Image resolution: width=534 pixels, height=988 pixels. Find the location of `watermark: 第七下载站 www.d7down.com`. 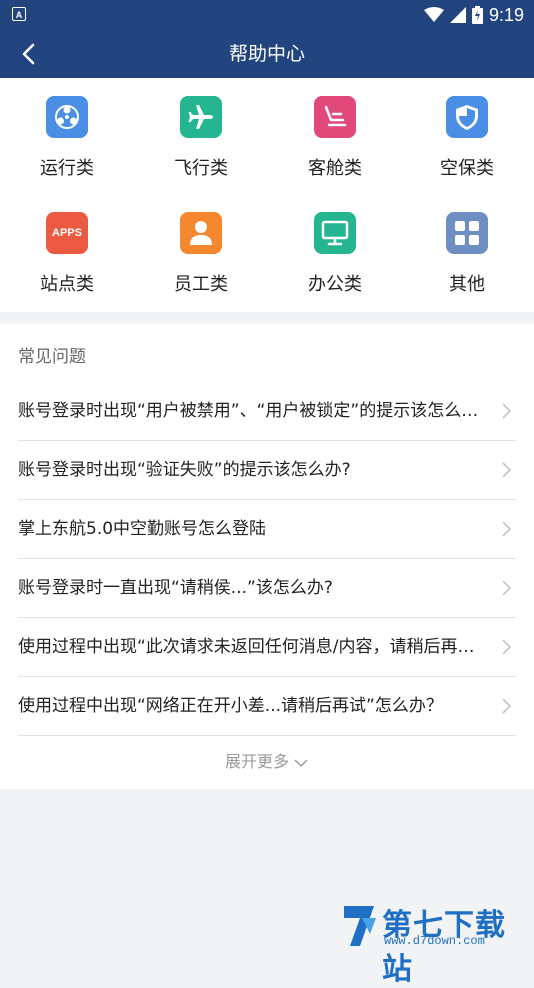

watermark: 第七下载站 www.d7down.com is located at coordinates (435, 942).